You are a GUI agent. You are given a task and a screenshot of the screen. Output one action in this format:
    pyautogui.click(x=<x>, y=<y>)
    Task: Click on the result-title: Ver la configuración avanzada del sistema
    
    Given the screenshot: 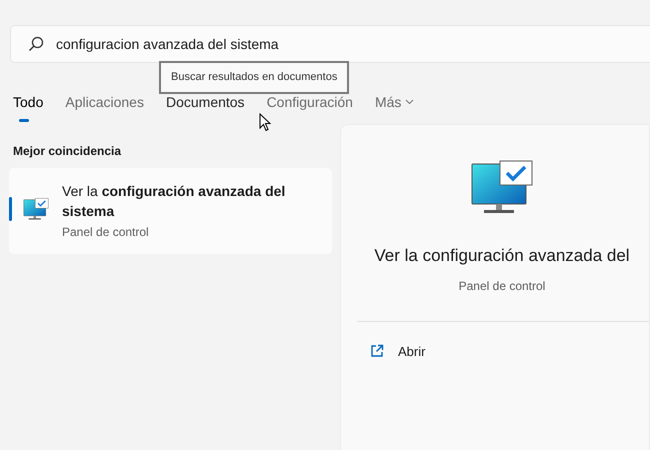 What is the action you would take?
    pyautogui.click(x=174, y=201)
    